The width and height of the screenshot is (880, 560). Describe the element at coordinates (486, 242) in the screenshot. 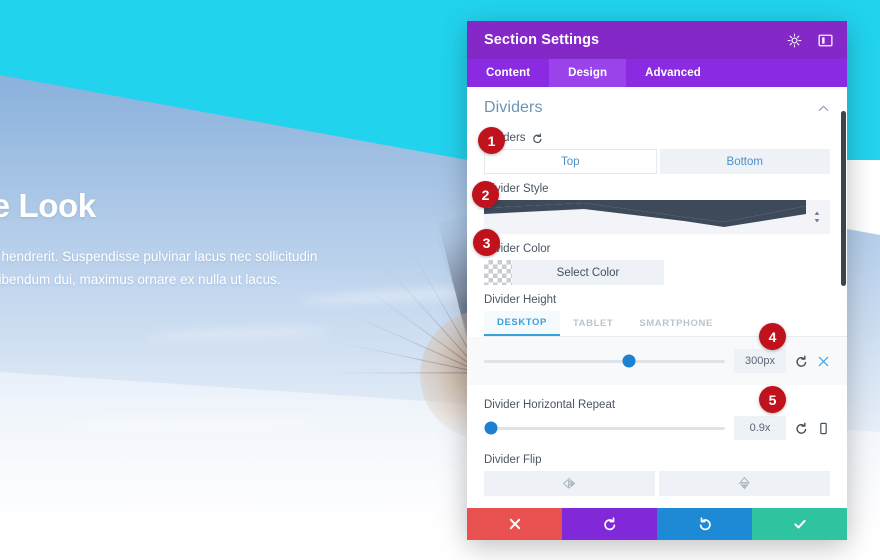

I see `annotation-badge-3: 3` at that location.